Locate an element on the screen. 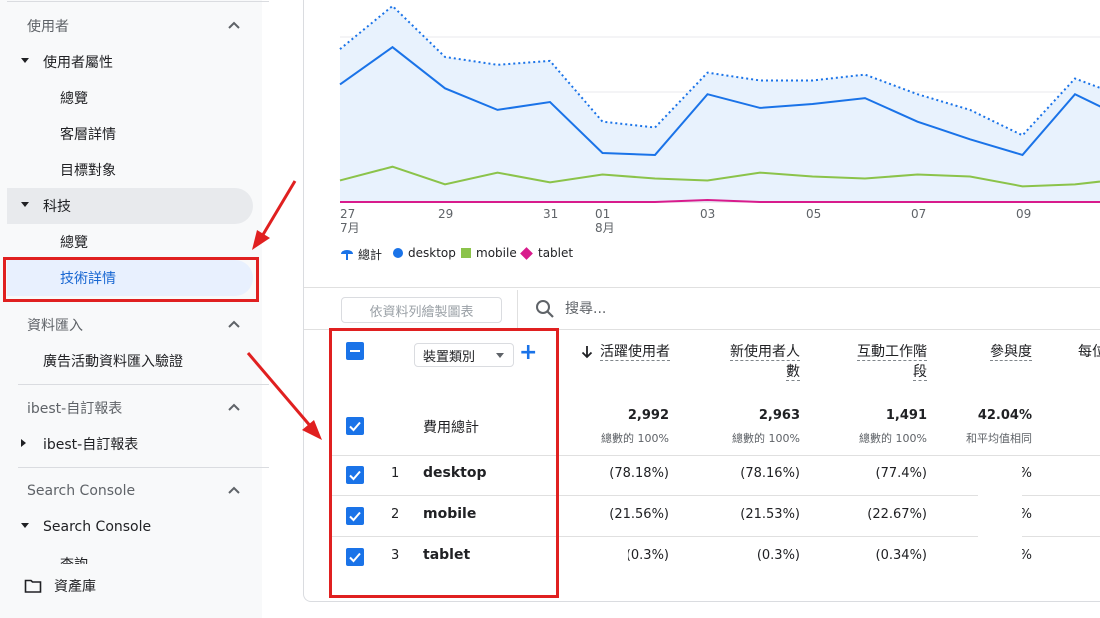 This screenshot has height=618, width=1100. annotation-arrows is located at coordinates (284, 310).